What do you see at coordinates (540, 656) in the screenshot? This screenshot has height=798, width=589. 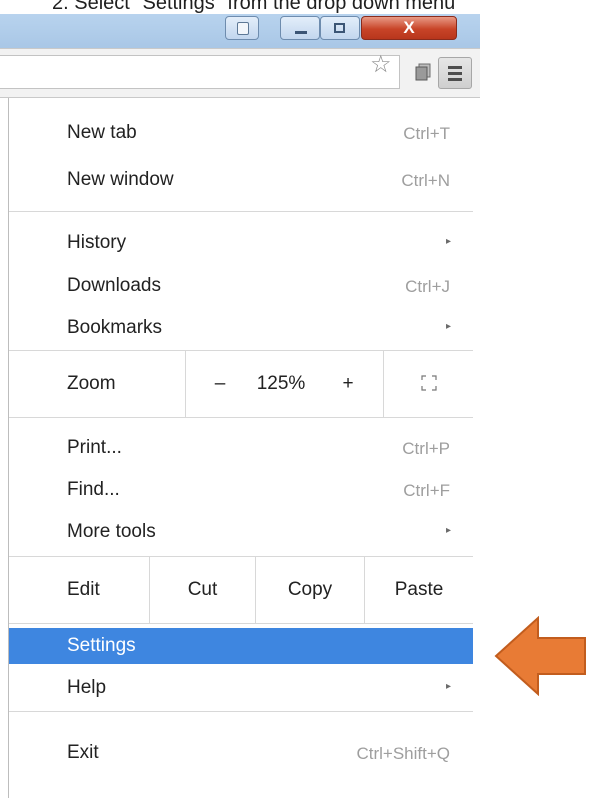 I see `orange-arrow-icon` at bounding box center [540, 656].